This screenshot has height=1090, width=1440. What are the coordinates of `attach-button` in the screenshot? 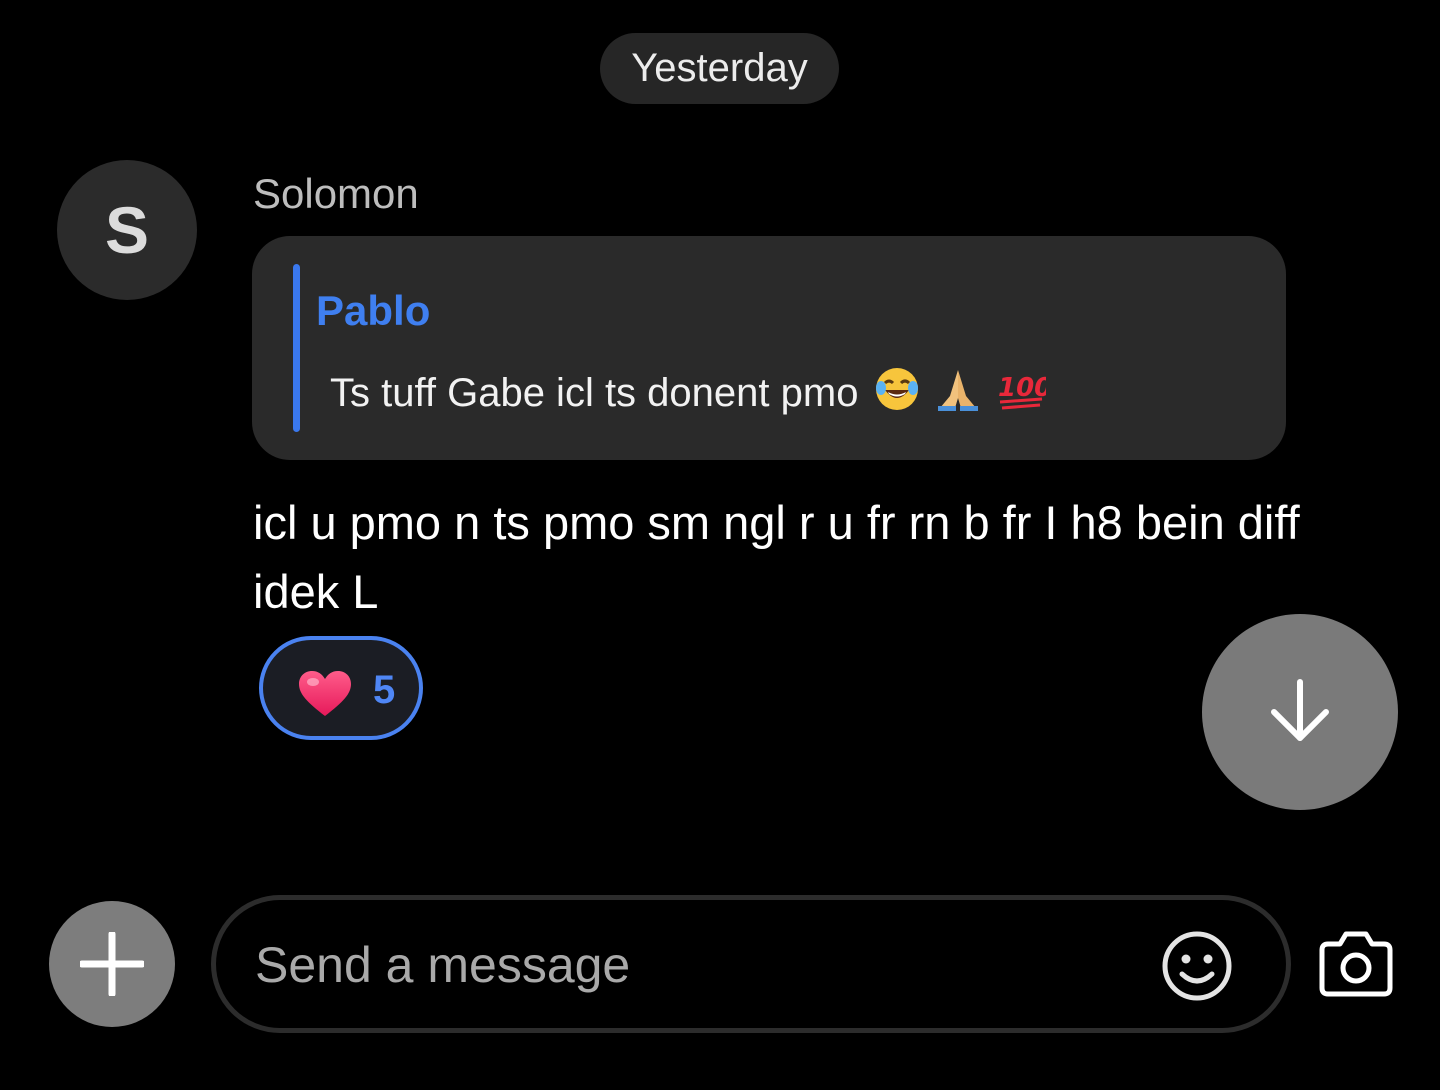 It's located at (112, 964).